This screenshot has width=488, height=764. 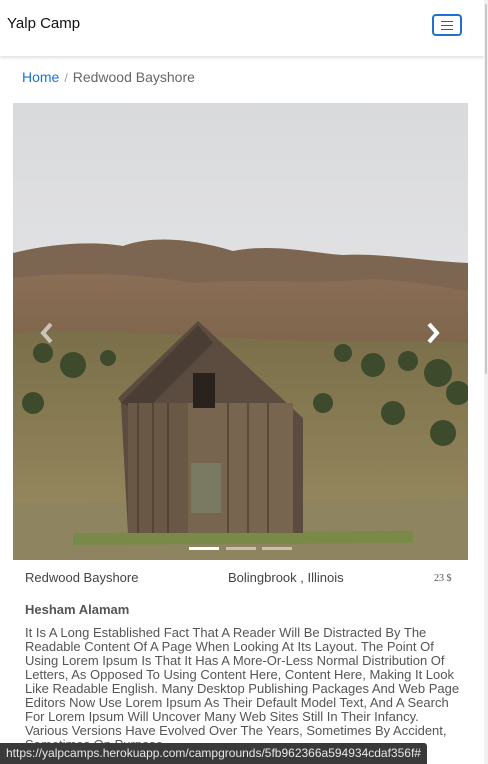 What do you see at coordinates (447, 25) in the screenshot?
I see `navbar-toggle-button` at bounding box center [447, 25].